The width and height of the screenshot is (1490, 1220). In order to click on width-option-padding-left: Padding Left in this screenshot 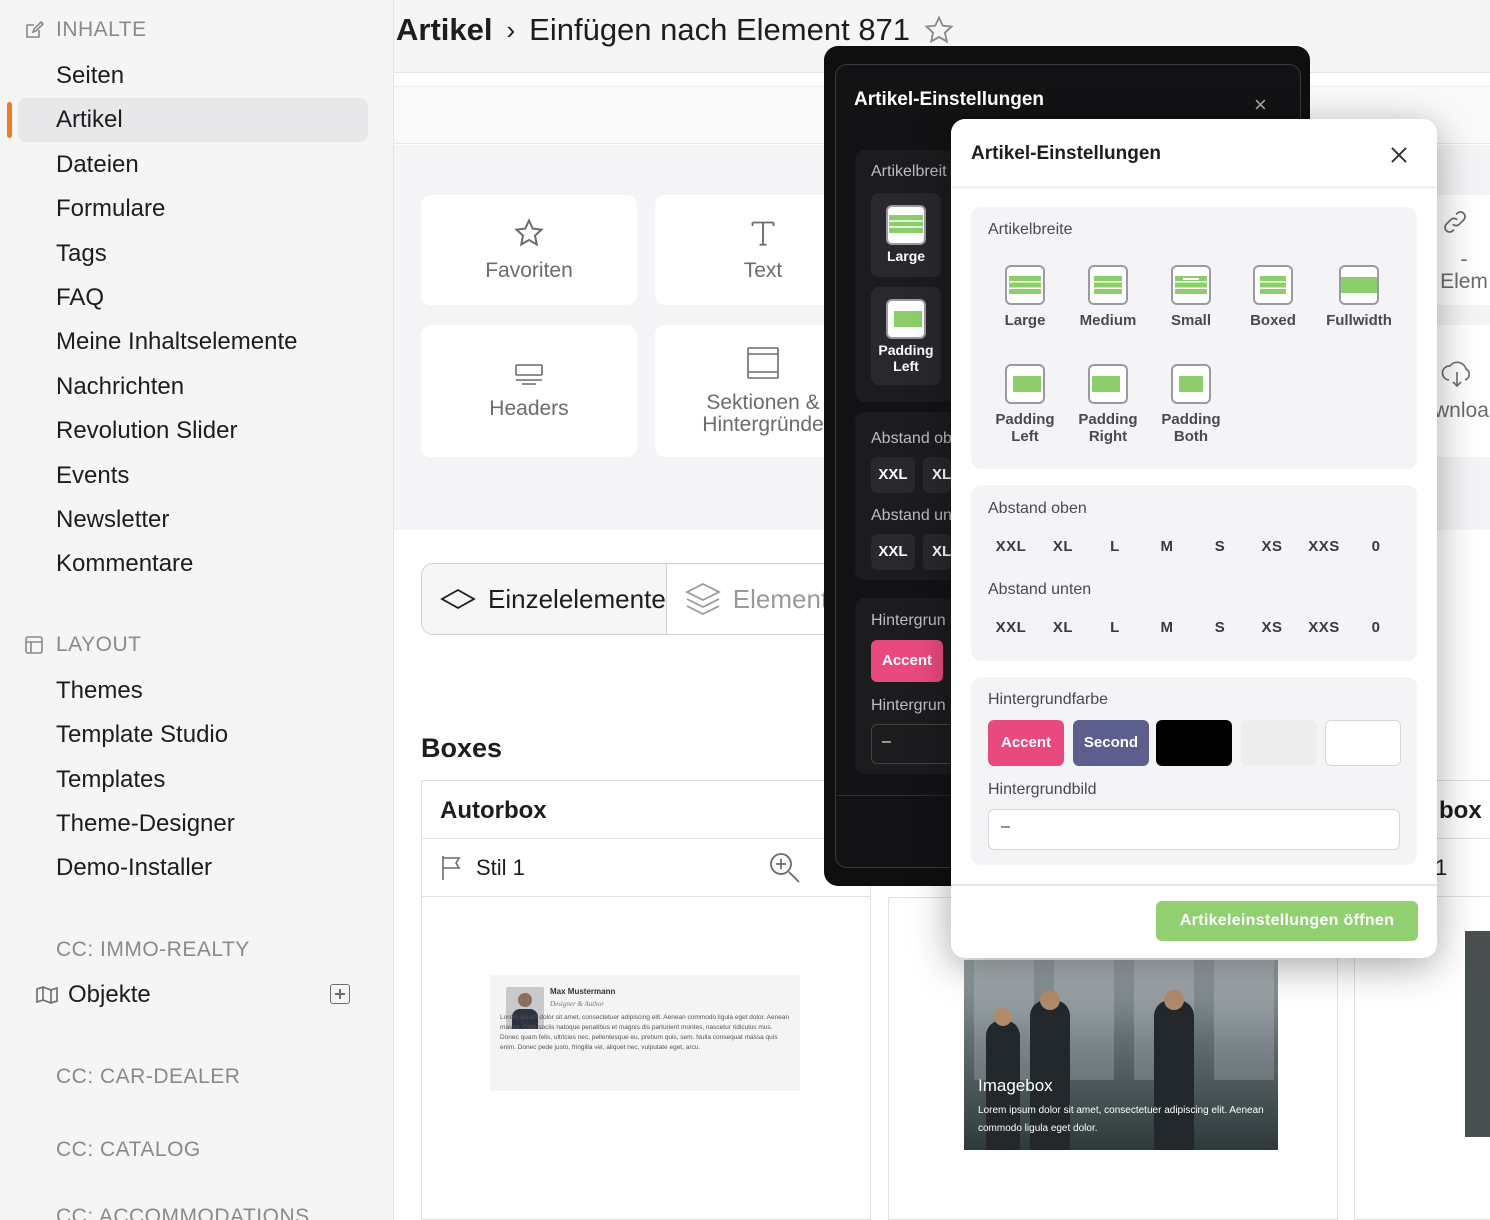, I will do `click(1025, 403)`.